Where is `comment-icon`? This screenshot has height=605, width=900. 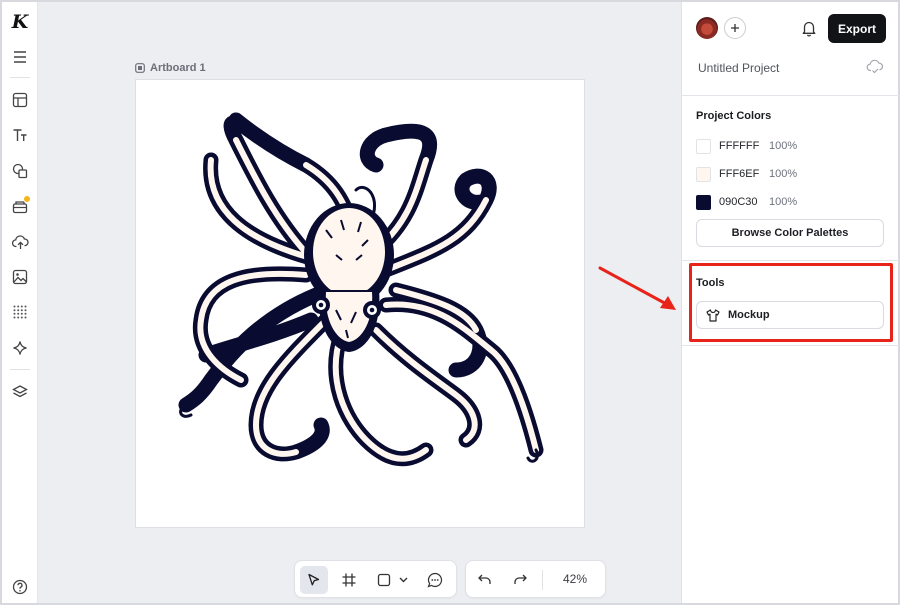
comment-icon is located at coordinates (435, 580).